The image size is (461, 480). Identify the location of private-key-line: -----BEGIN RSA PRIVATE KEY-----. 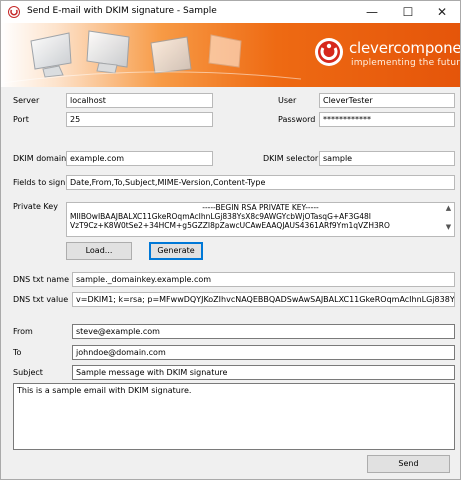
(260, 207).